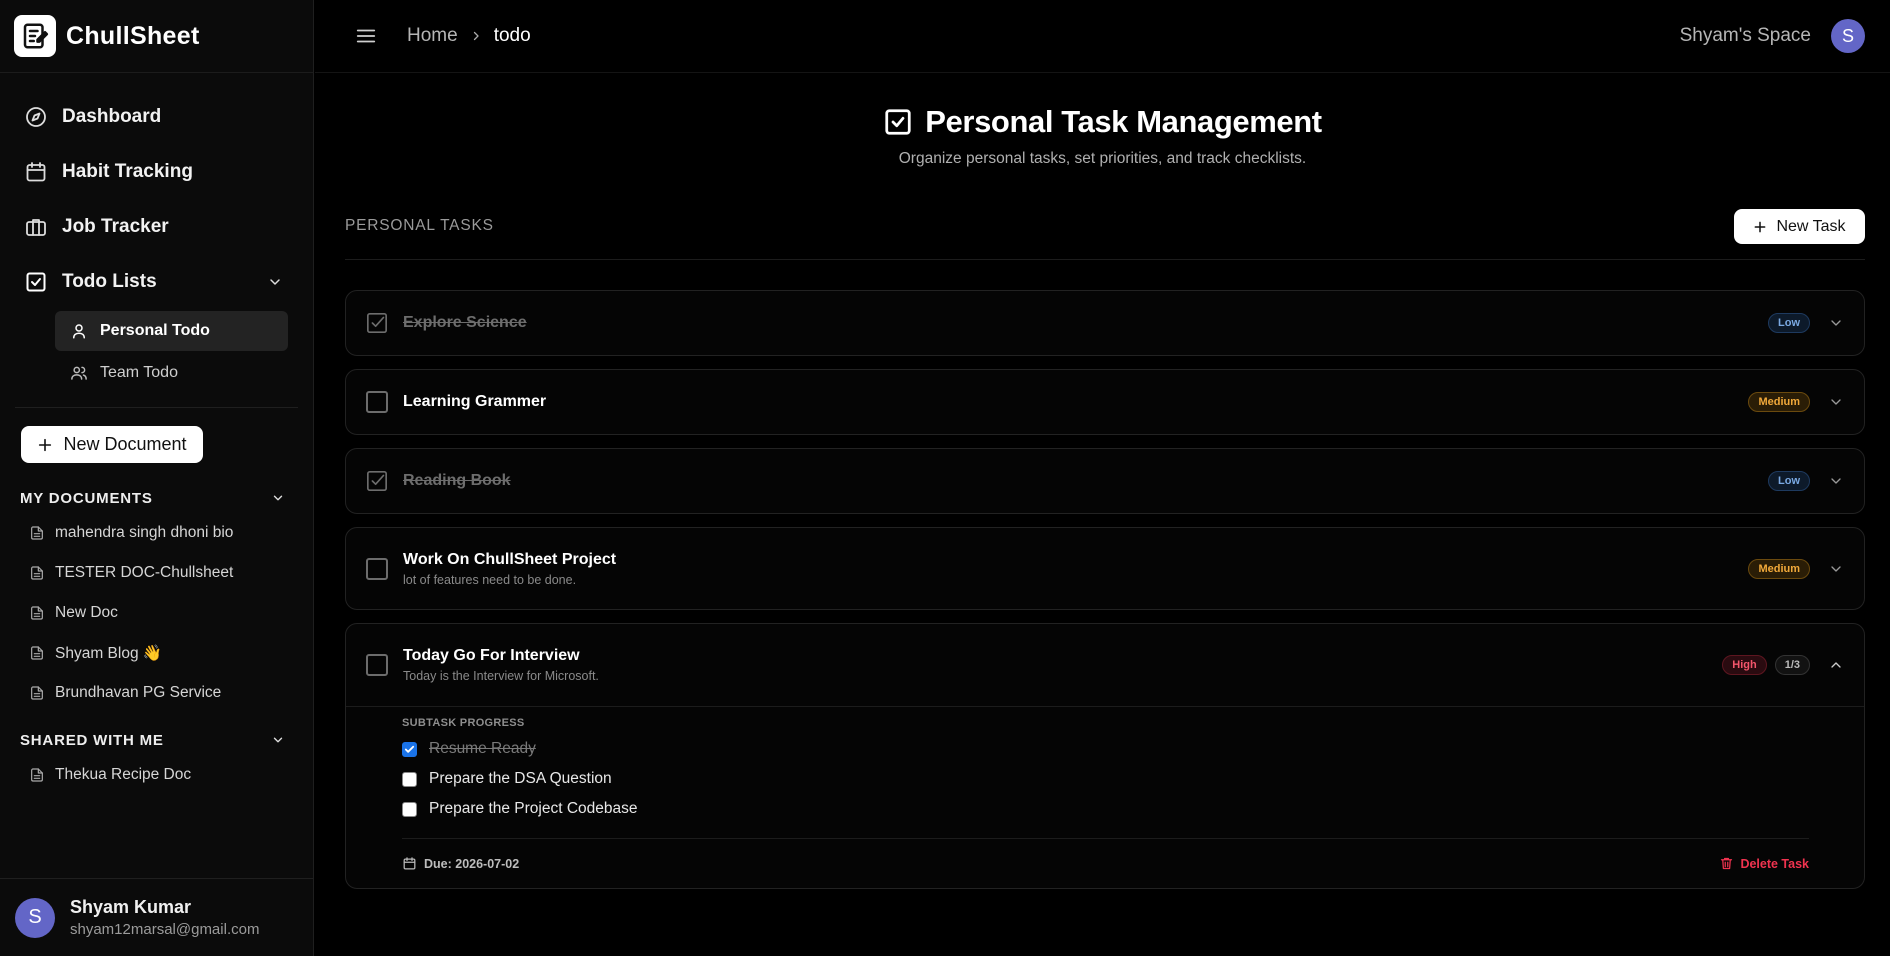 This screenshot has height=956, width=1890. I want to click on task-title: Reading Book, so click(457, 480).